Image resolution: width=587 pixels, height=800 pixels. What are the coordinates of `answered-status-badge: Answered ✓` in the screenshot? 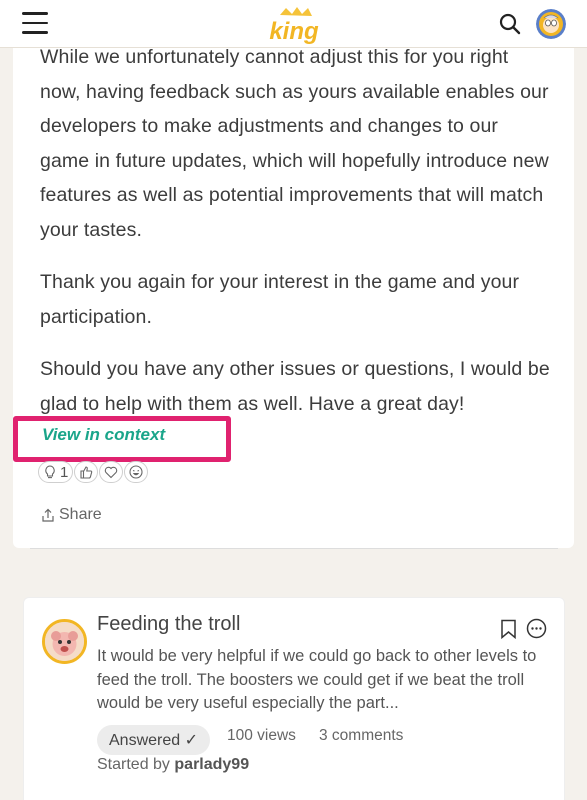 It's located at (153, 740).